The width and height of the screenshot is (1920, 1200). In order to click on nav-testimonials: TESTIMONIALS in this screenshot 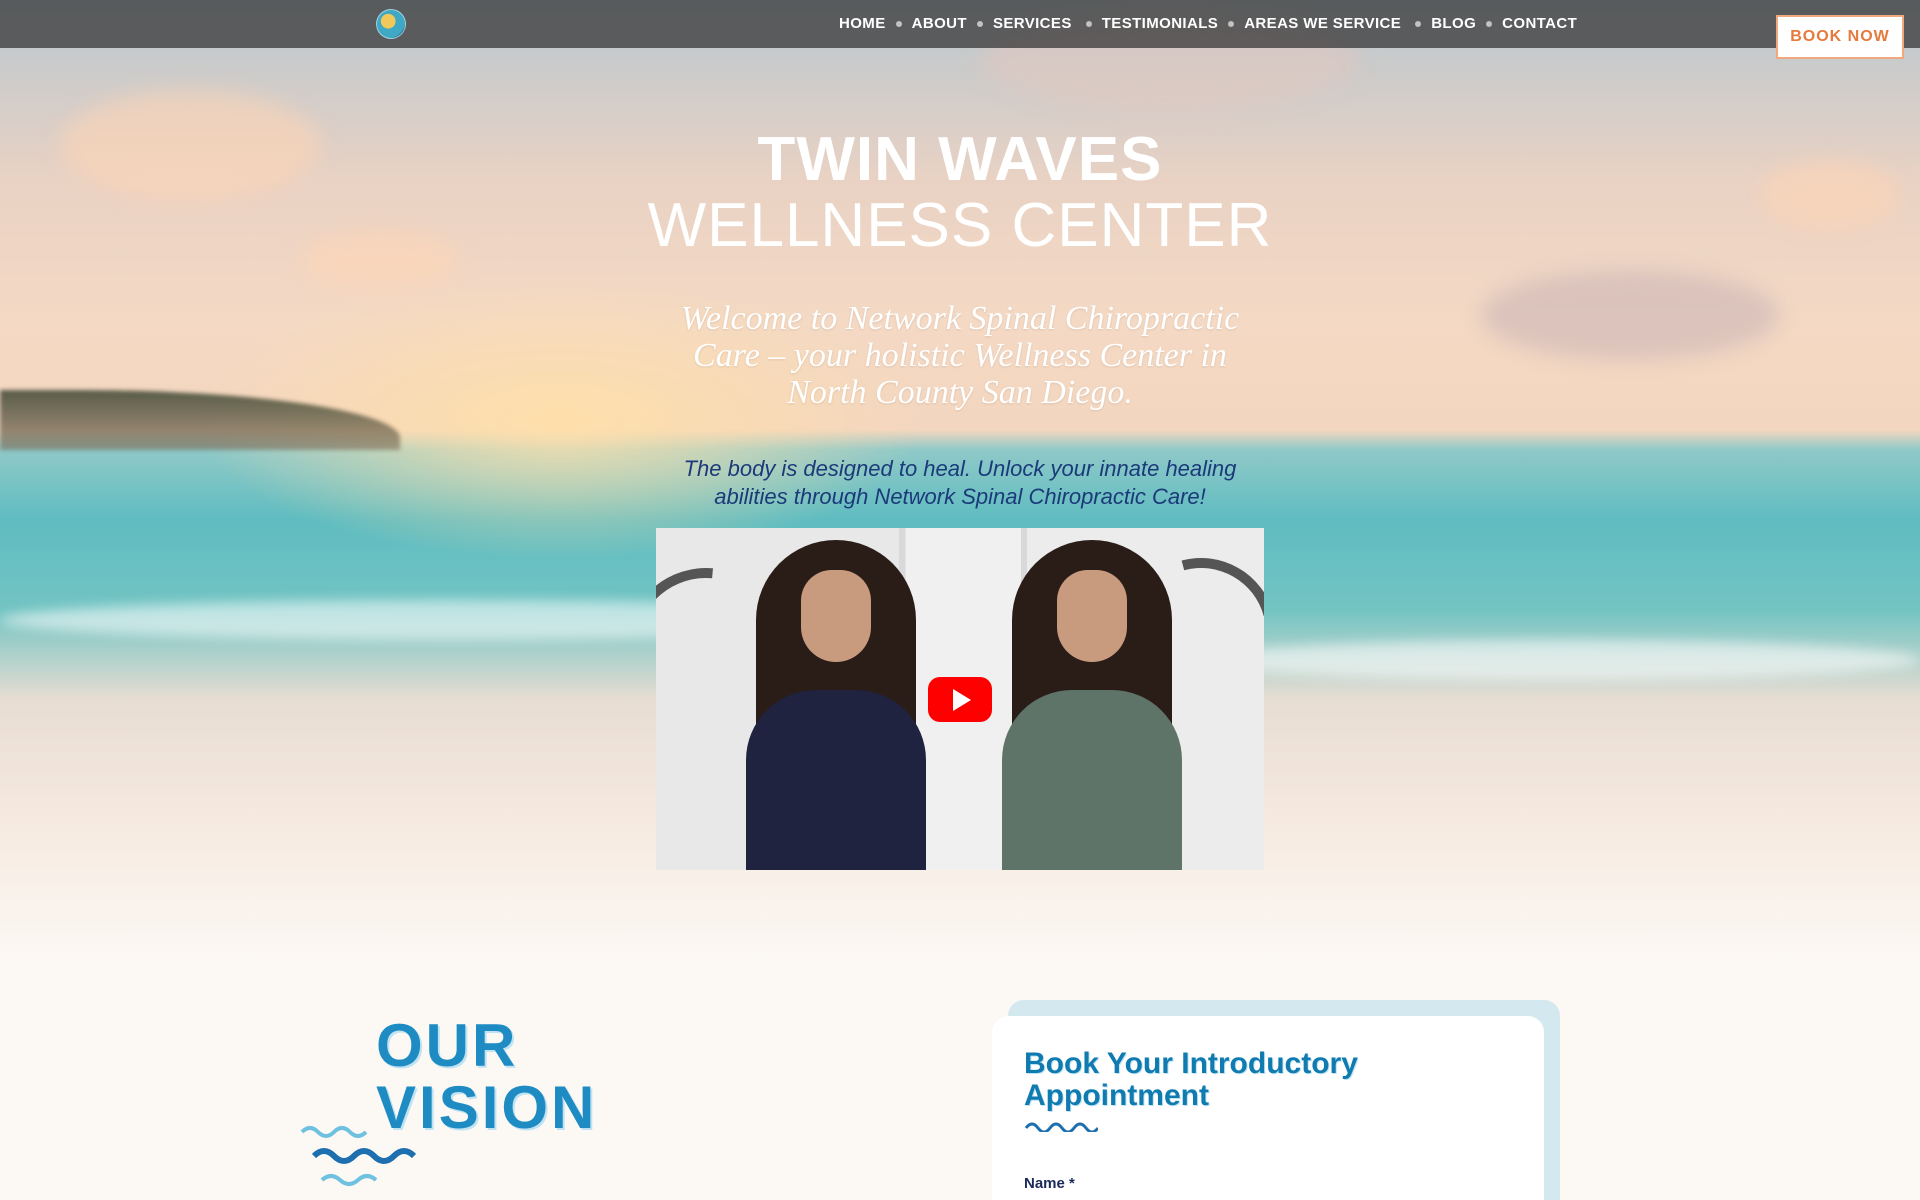, I will do `click(1160, 23)`.